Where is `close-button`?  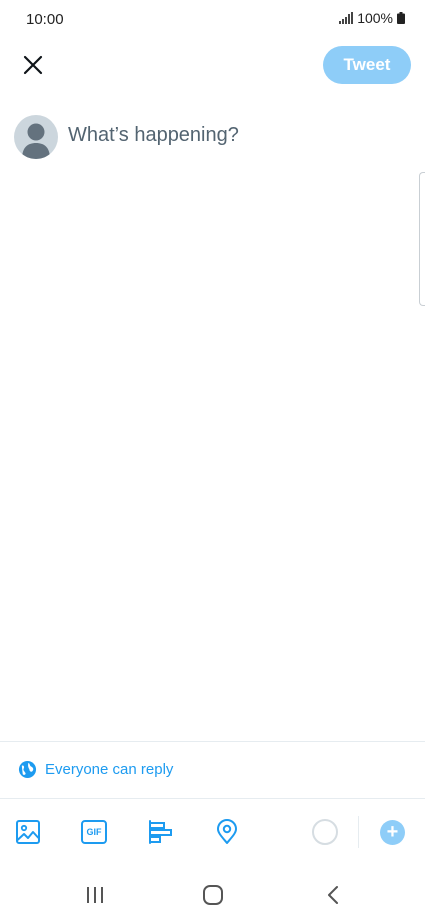 close-button is located at coordinates (33, 65).